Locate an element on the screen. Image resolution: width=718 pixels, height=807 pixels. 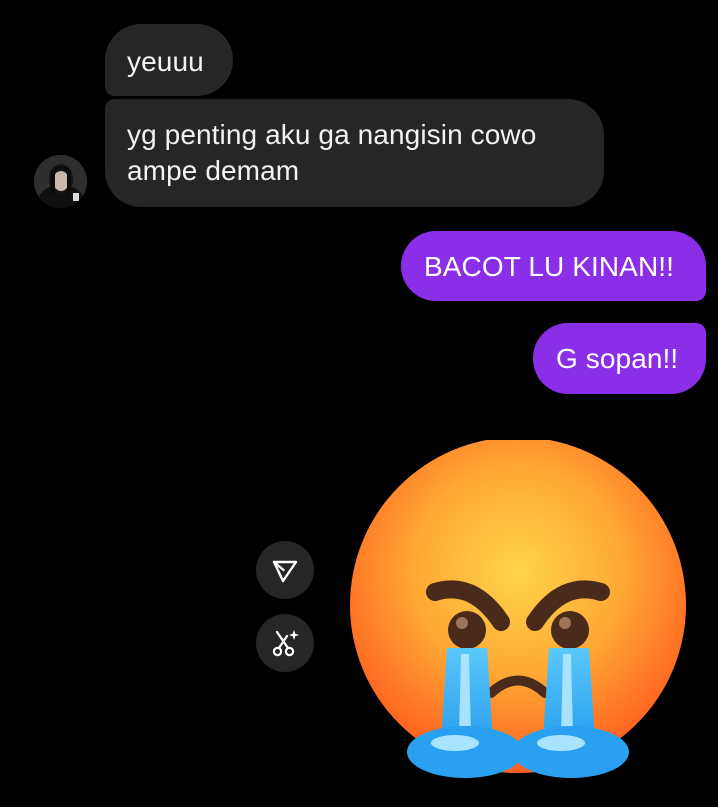
message-text: G sopan!! is located at coordinates (617, 358).